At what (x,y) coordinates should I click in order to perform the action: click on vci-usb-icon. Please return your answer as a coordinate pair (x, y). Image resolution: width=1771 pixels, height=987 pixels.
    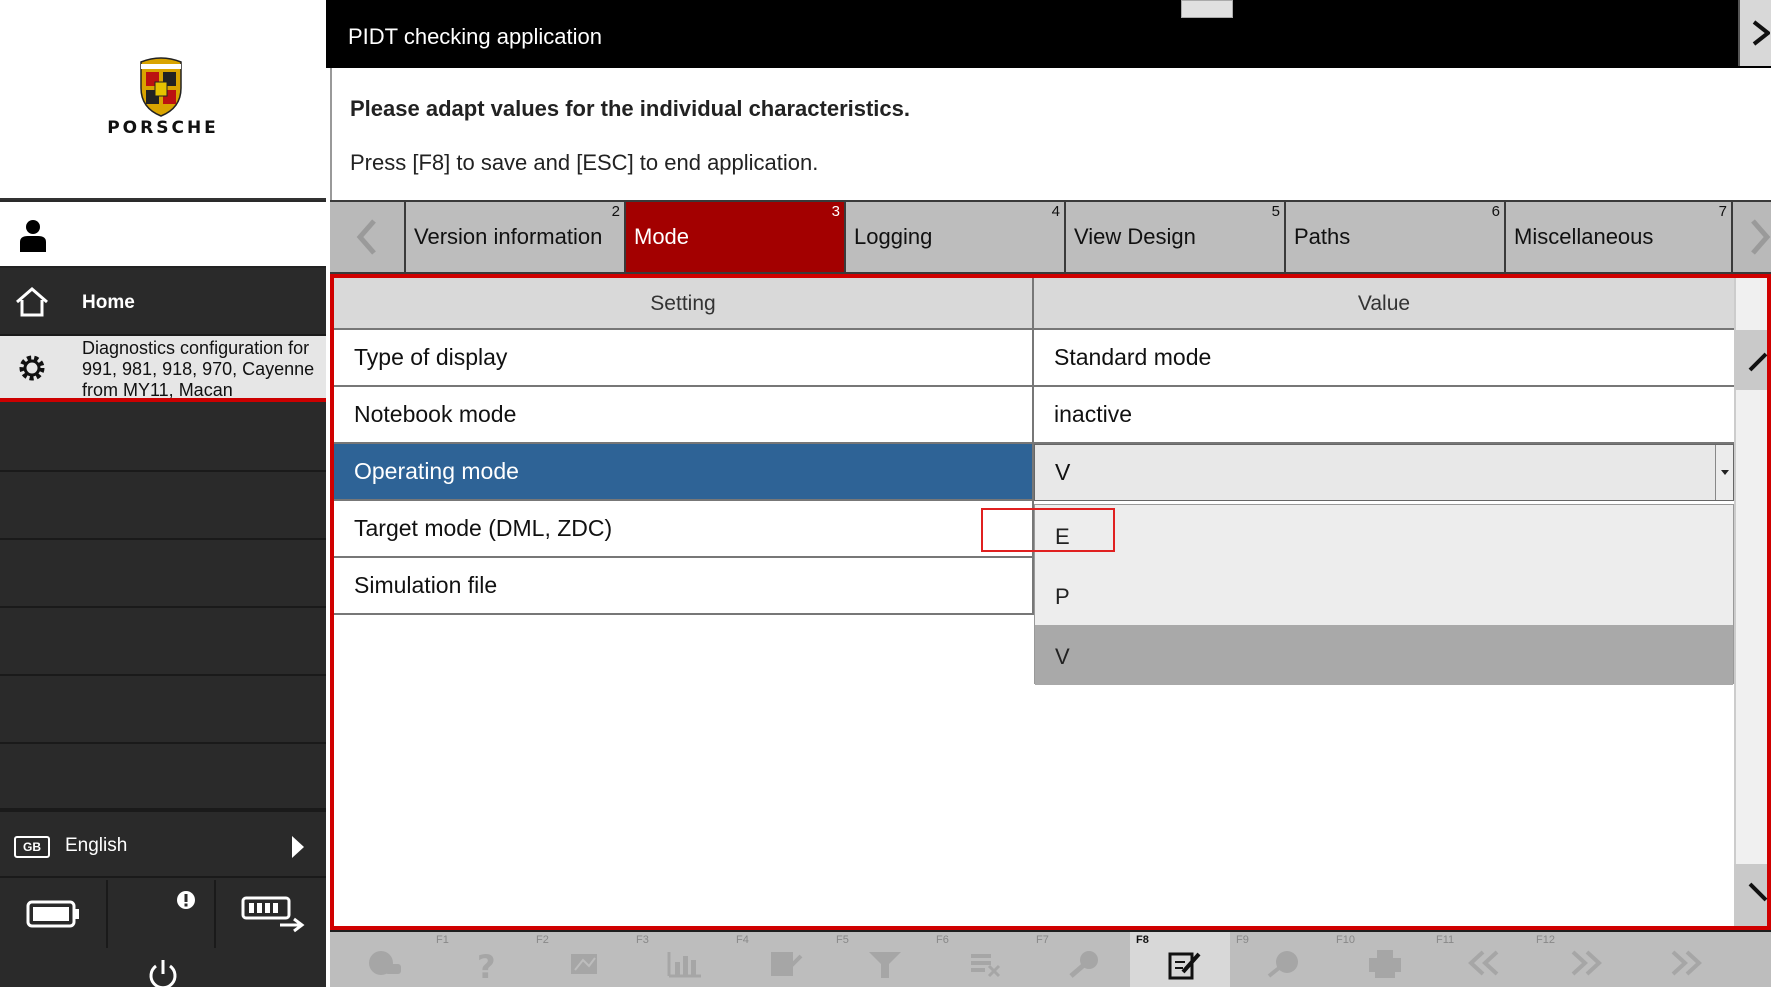
    Looking at the image, I should click on (273, 914).